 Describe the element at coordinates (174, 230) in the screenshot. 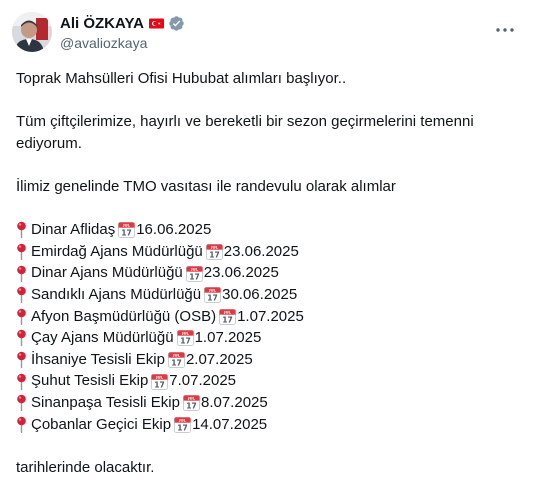

I see `date-text: 16.06.2025` at that location.